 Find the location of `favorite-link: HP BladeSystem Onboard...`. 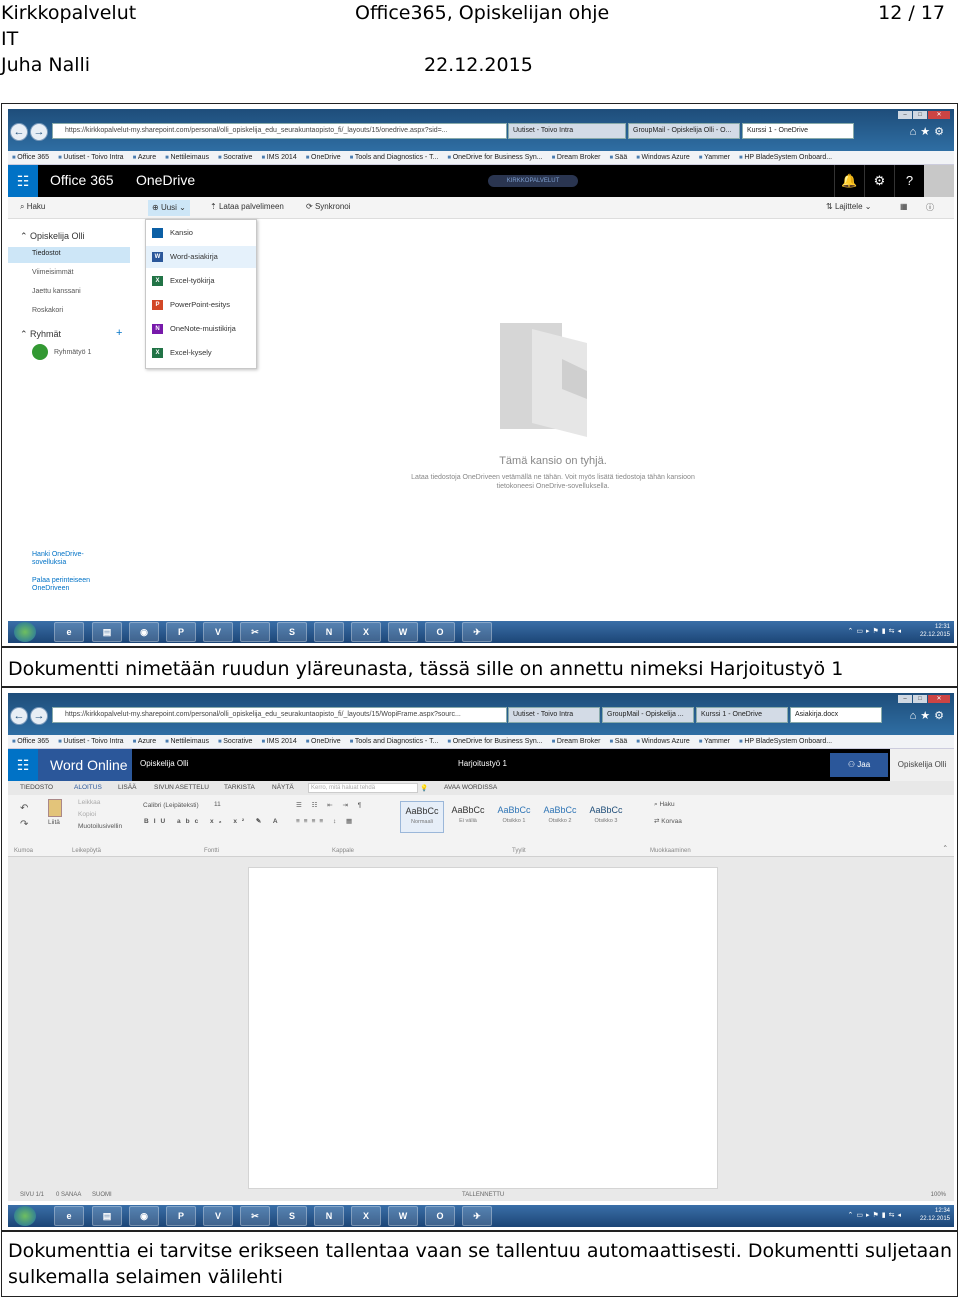

favorite-link: HP BladeSystem Onboard... is located at coordinates (785, 741).